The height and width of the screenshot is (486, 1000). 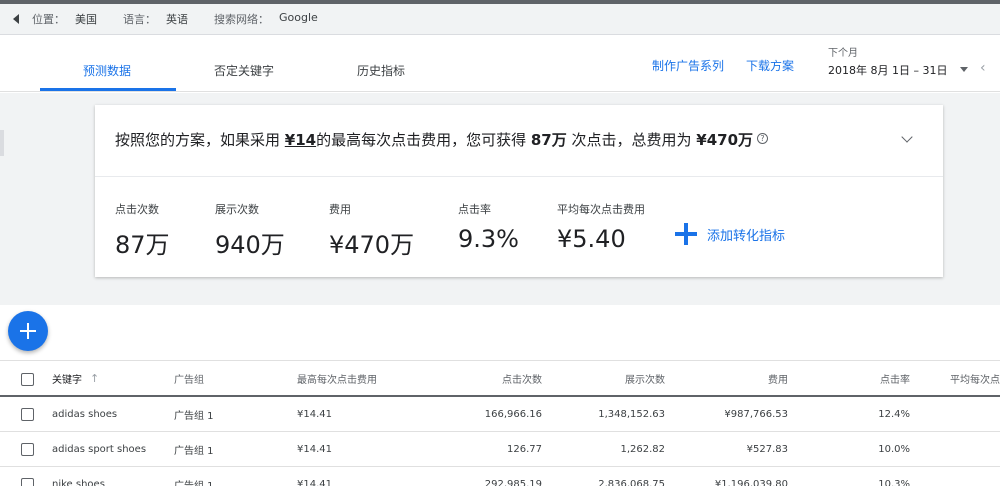 What do you see at coordinates (983, 68) in the screenshot?
I see `chevron-left-icon: ‹` at bounding box center [983, 68].